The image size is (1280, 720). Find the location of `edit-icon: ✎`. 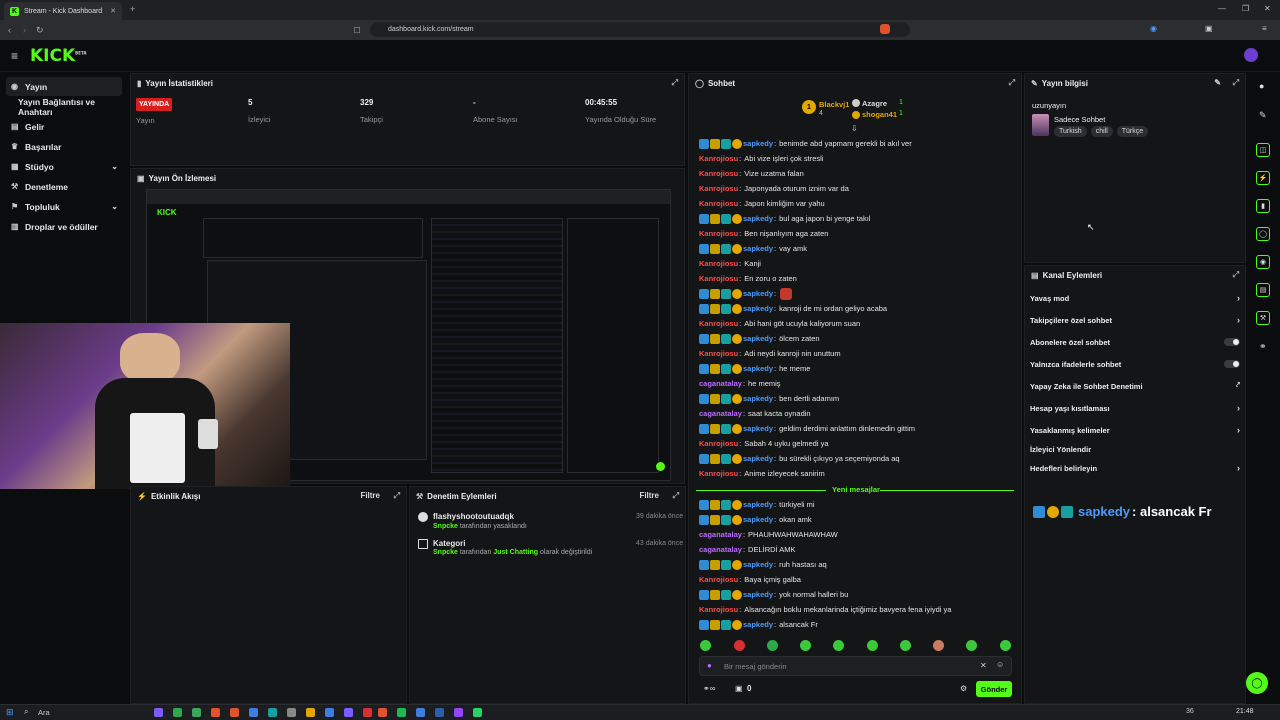

edit-icon: ✎ is located at coordinates (1217, 82).